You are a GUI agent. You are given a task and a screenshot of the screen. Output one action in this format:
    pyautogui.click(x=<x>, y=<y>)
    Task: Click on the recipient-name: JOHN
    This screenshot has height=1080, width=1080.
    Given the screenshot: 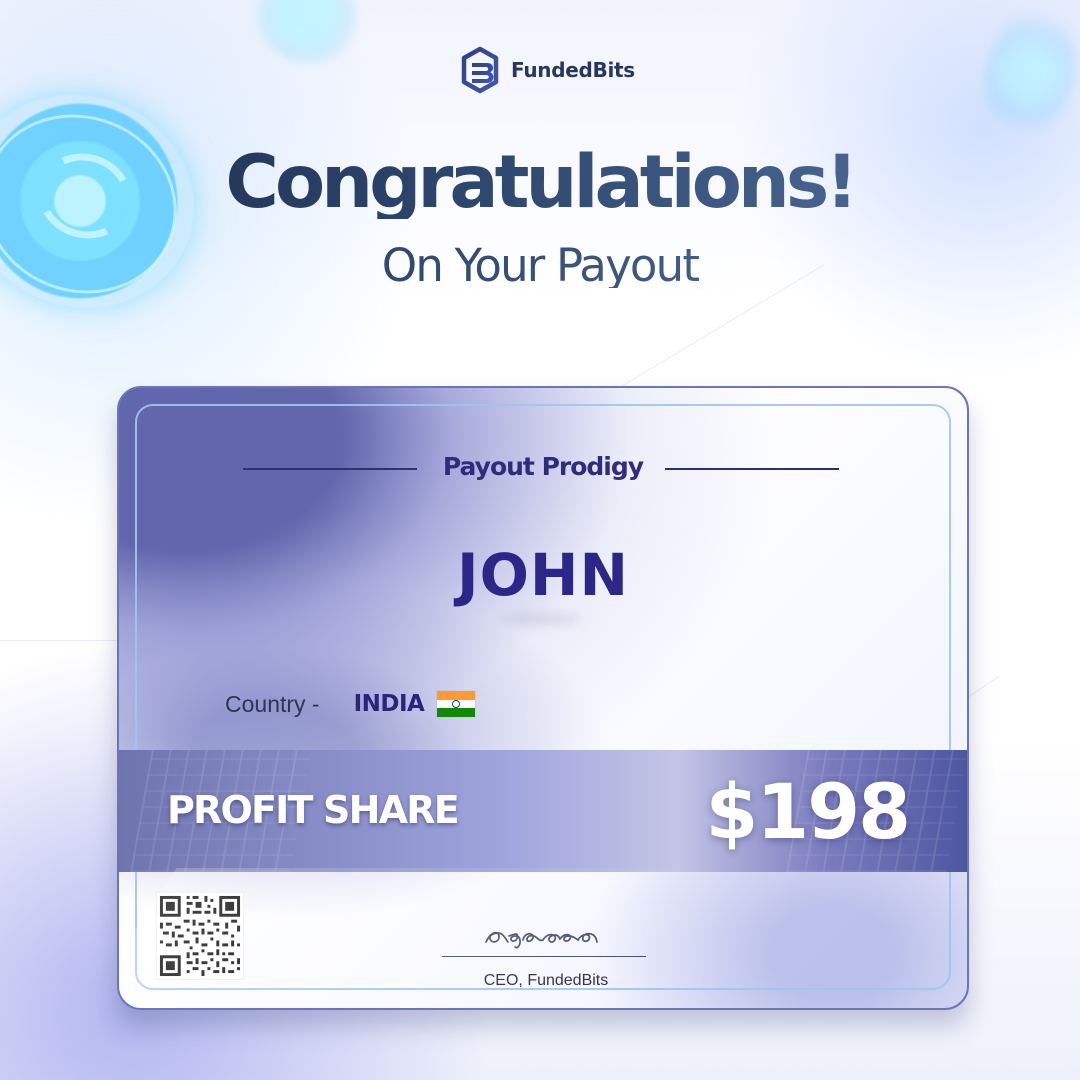 What is the action you would take?
    pyautogui.click(x=543, y=575)
    